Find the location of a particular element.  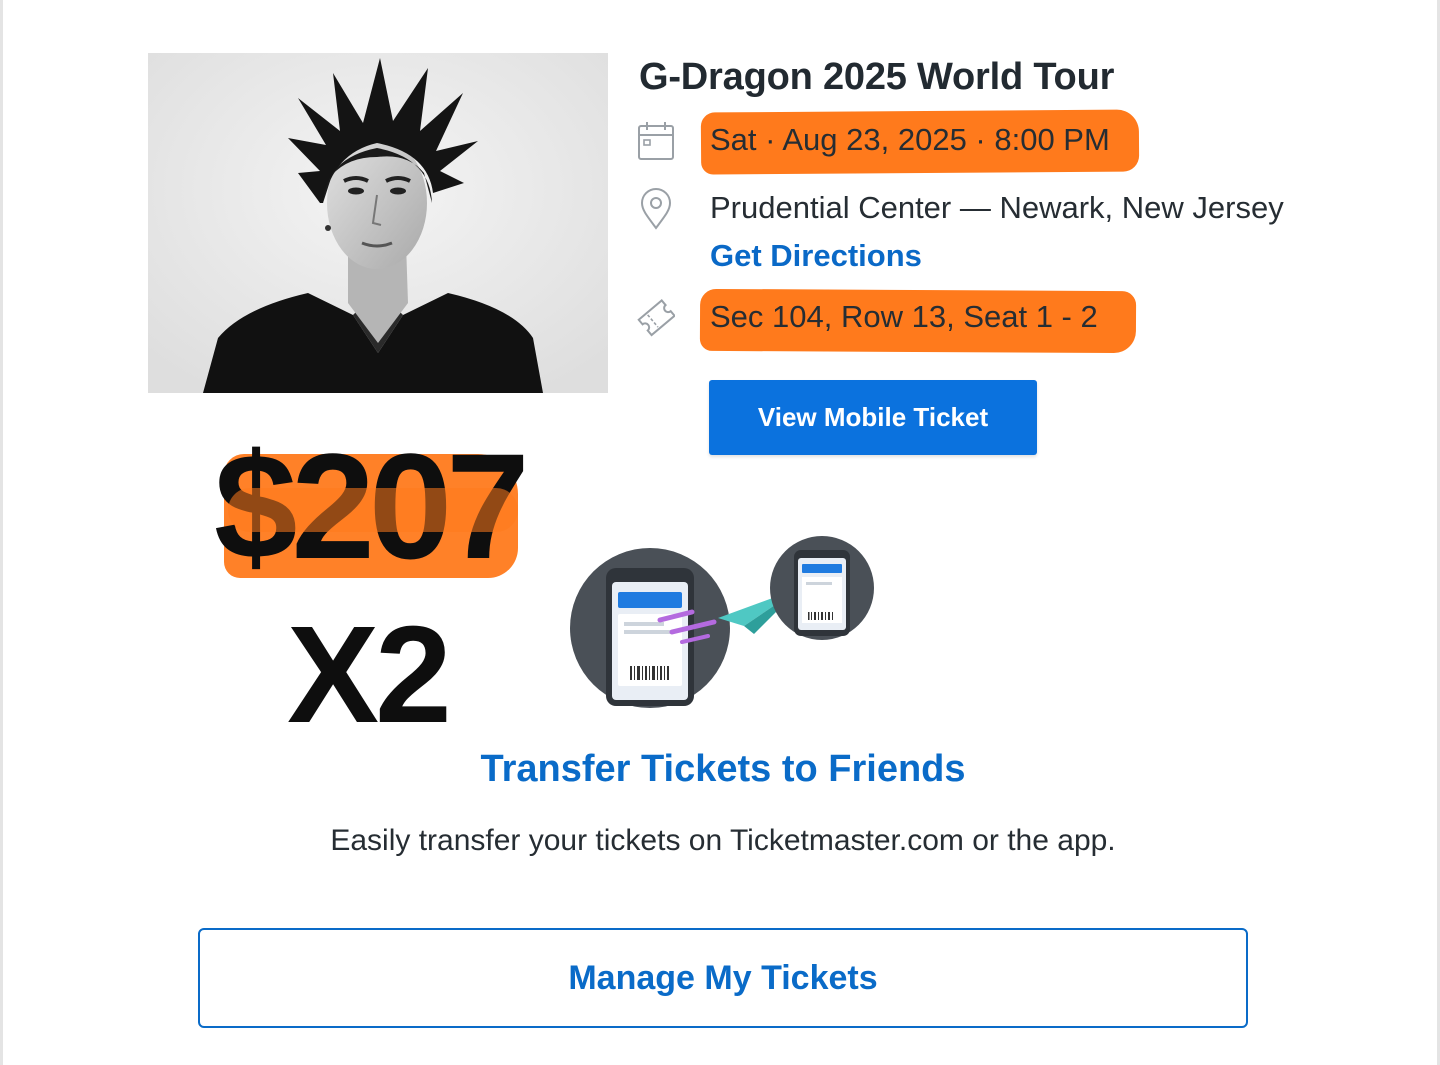

quantity-text: X2 is located at coordinates (369, 675).